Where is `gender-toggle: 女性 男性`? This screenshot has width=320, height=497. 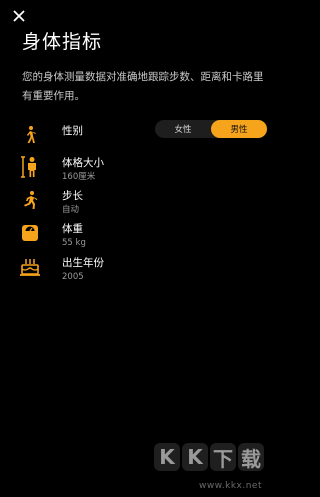 gender-toggle: 女性 男性 is located at coordinates (211, 129).